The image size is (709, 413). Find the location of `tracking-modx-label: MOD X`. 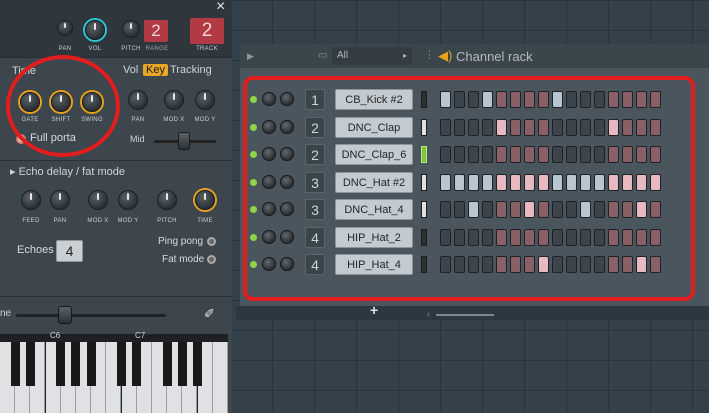

tracking-modx-label: MOD X is located at coordinates (174, 120).